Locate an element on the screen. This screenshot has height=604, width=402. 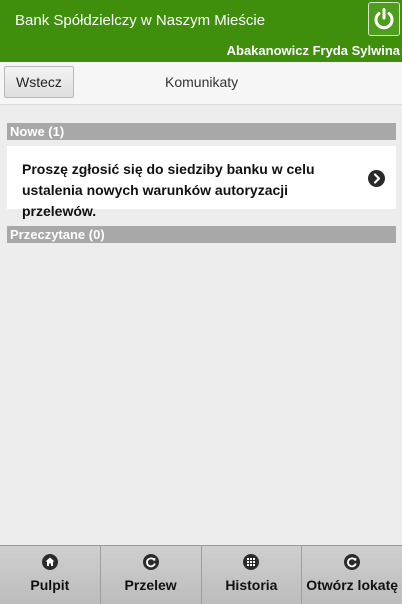
nav-label: Otwórz lokatę is located at coordinates (352, 585).